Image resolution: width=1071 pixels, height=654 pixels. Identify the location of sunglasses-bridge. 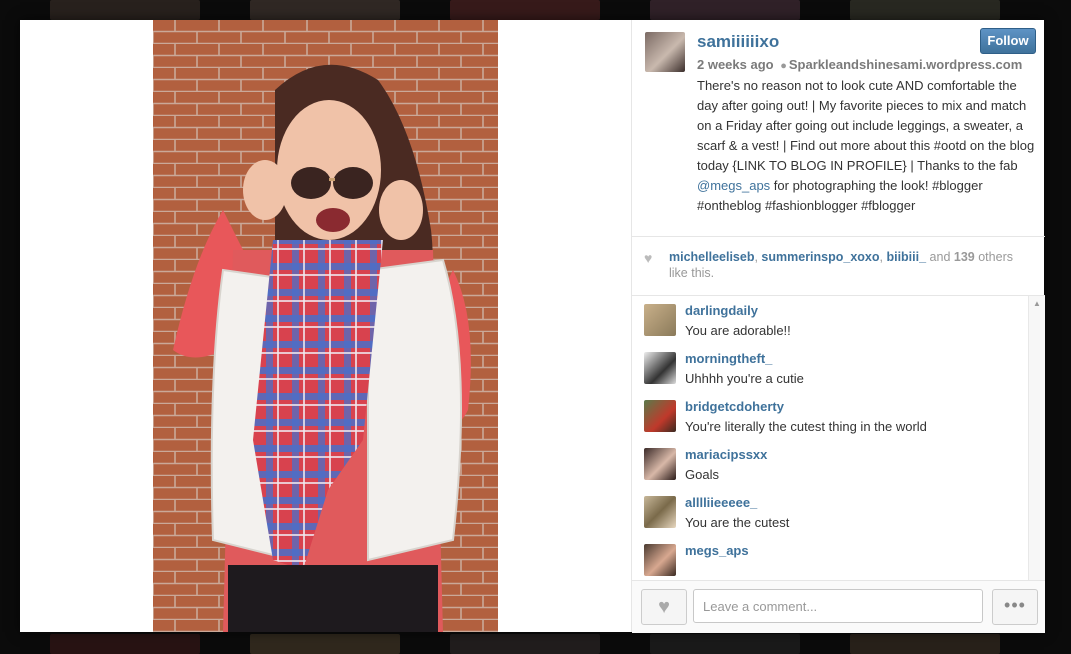
(332, 179).